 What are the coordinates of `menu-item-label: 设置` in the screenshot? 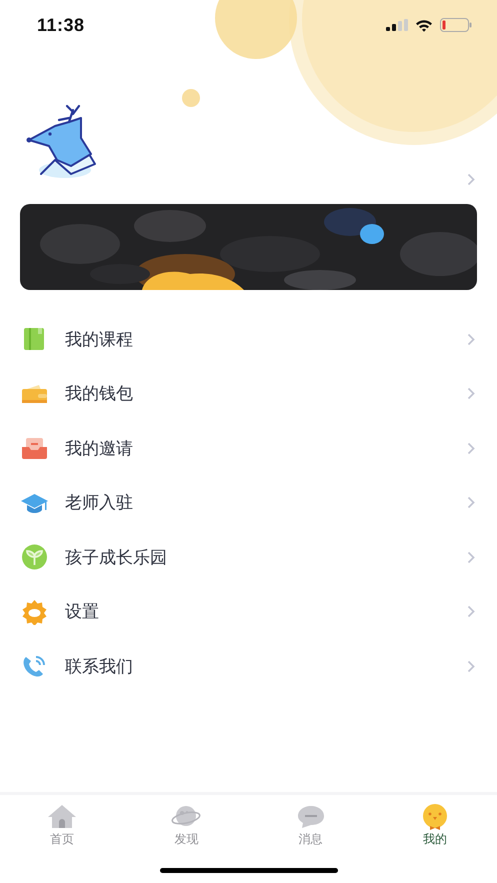 It's located at (266, 612).